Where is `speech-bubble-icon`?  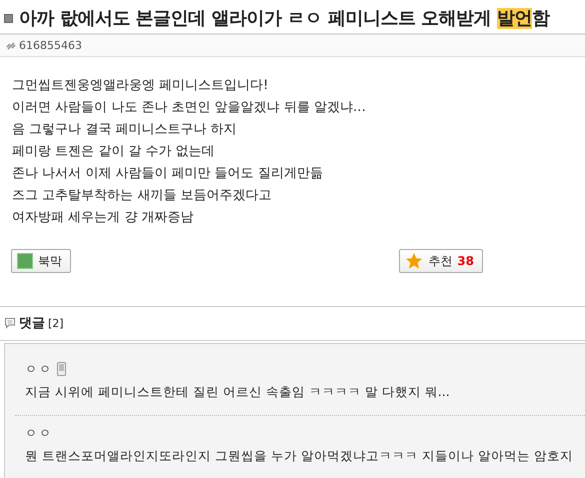
speech-bubble-icon is located at coordinates (10, 323).